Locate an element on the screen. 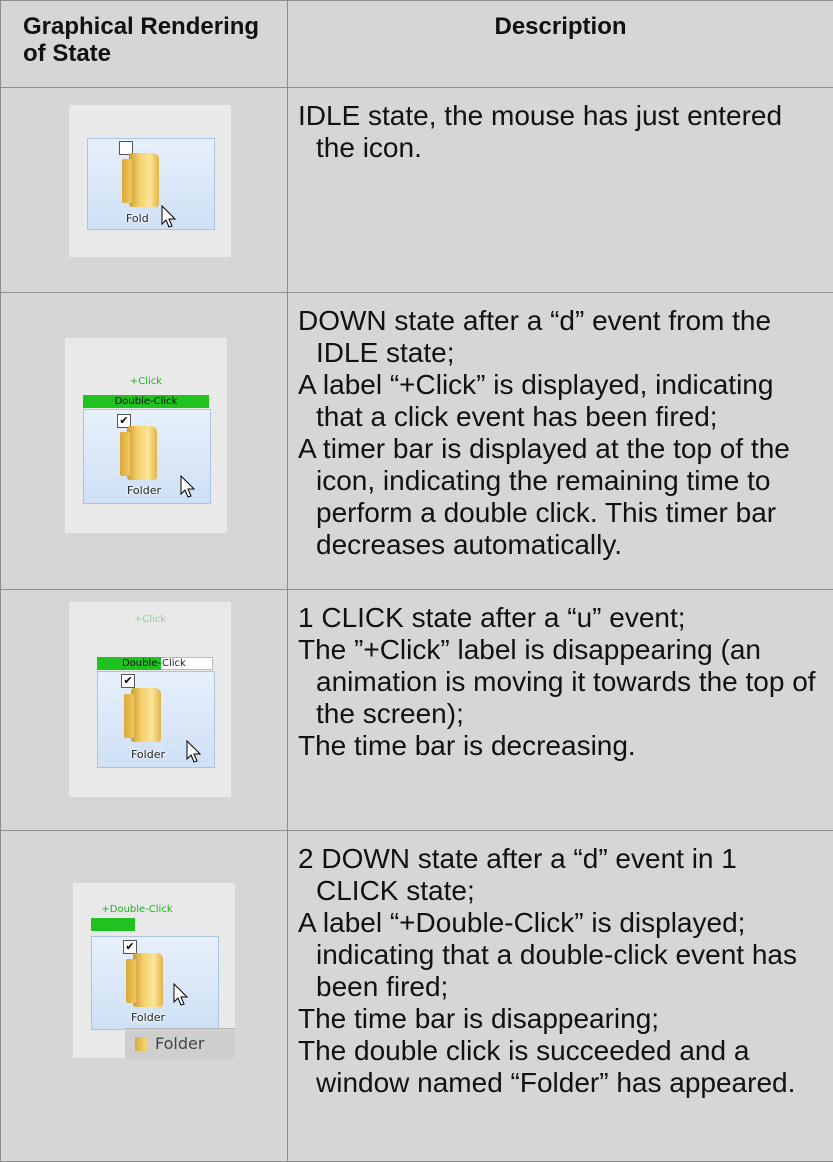 The width and height of the screenshot is (833, 1162). window-title: Folder is located at coordinates (179, 1043).